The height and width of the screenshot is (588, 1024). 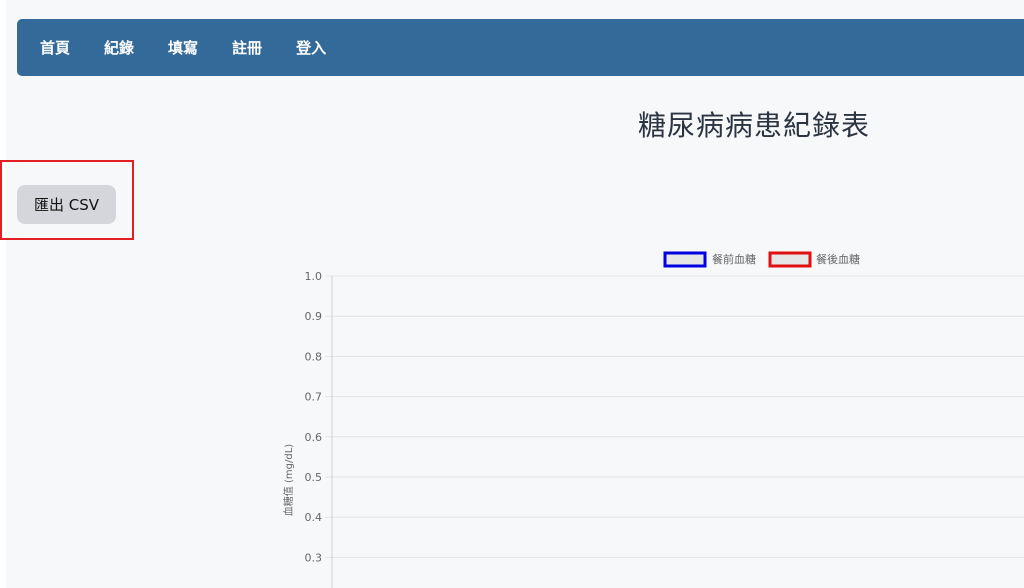 What do you see at coordinates (685, 259) in the screenshot?
I see `legend-swatch-pre-meal` at bounding box center [685, 259].